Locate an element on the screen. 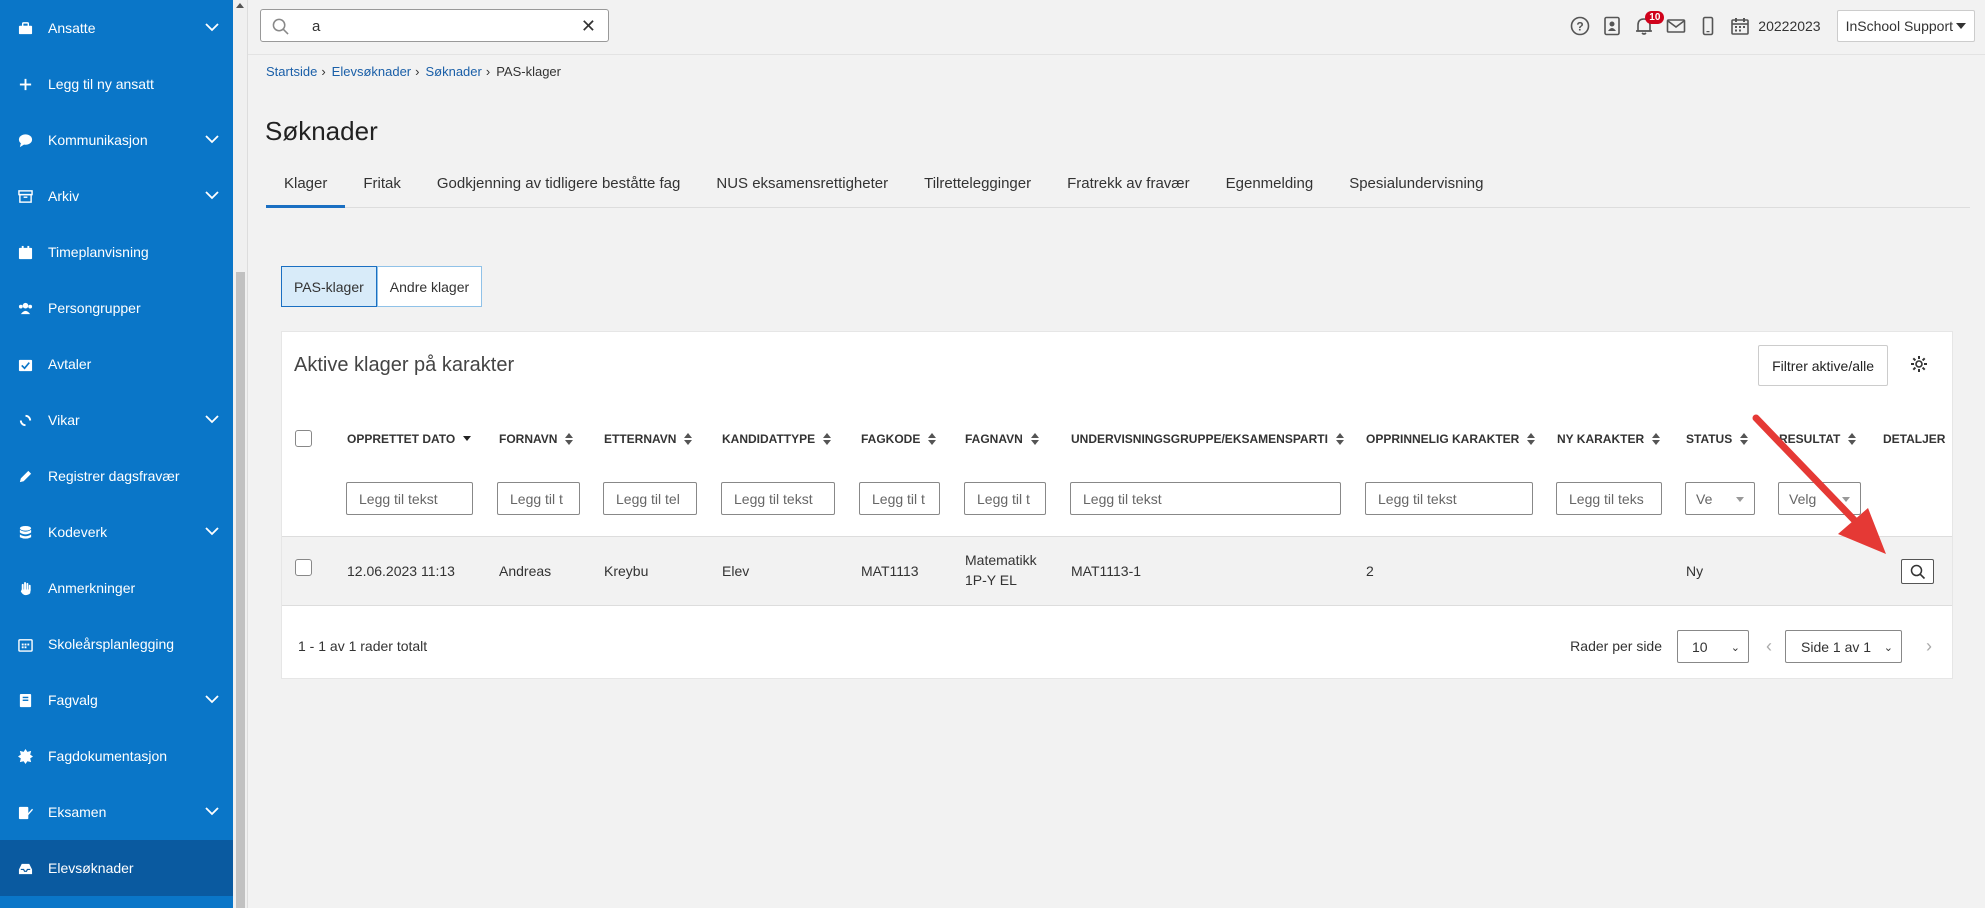 The height and width of the screenshot is (908, 1985). tab-fratrekk: Fratrekk av fravær is located at coordinates (1128, 188).